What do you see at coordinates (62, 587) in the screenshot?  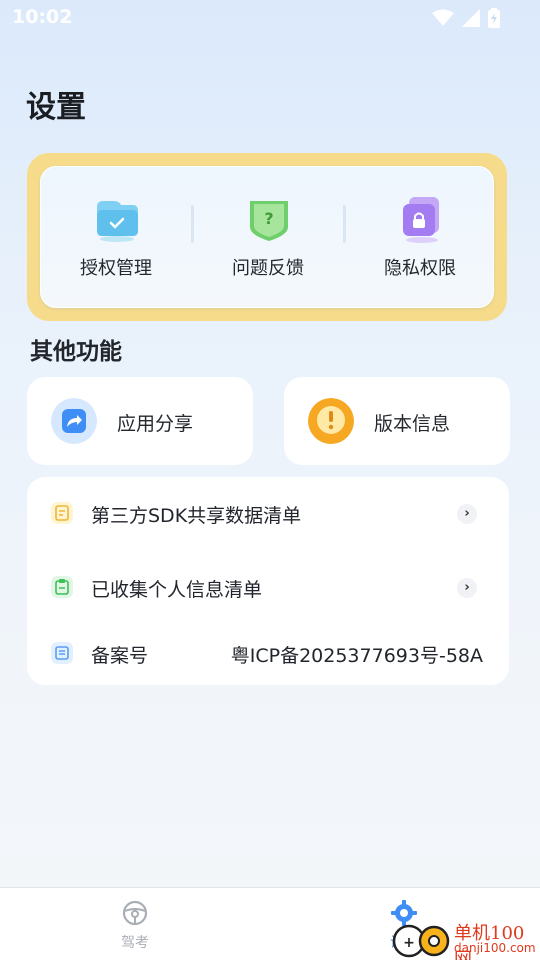 I see `clipboard-icon` at bounding box center [62, 587].